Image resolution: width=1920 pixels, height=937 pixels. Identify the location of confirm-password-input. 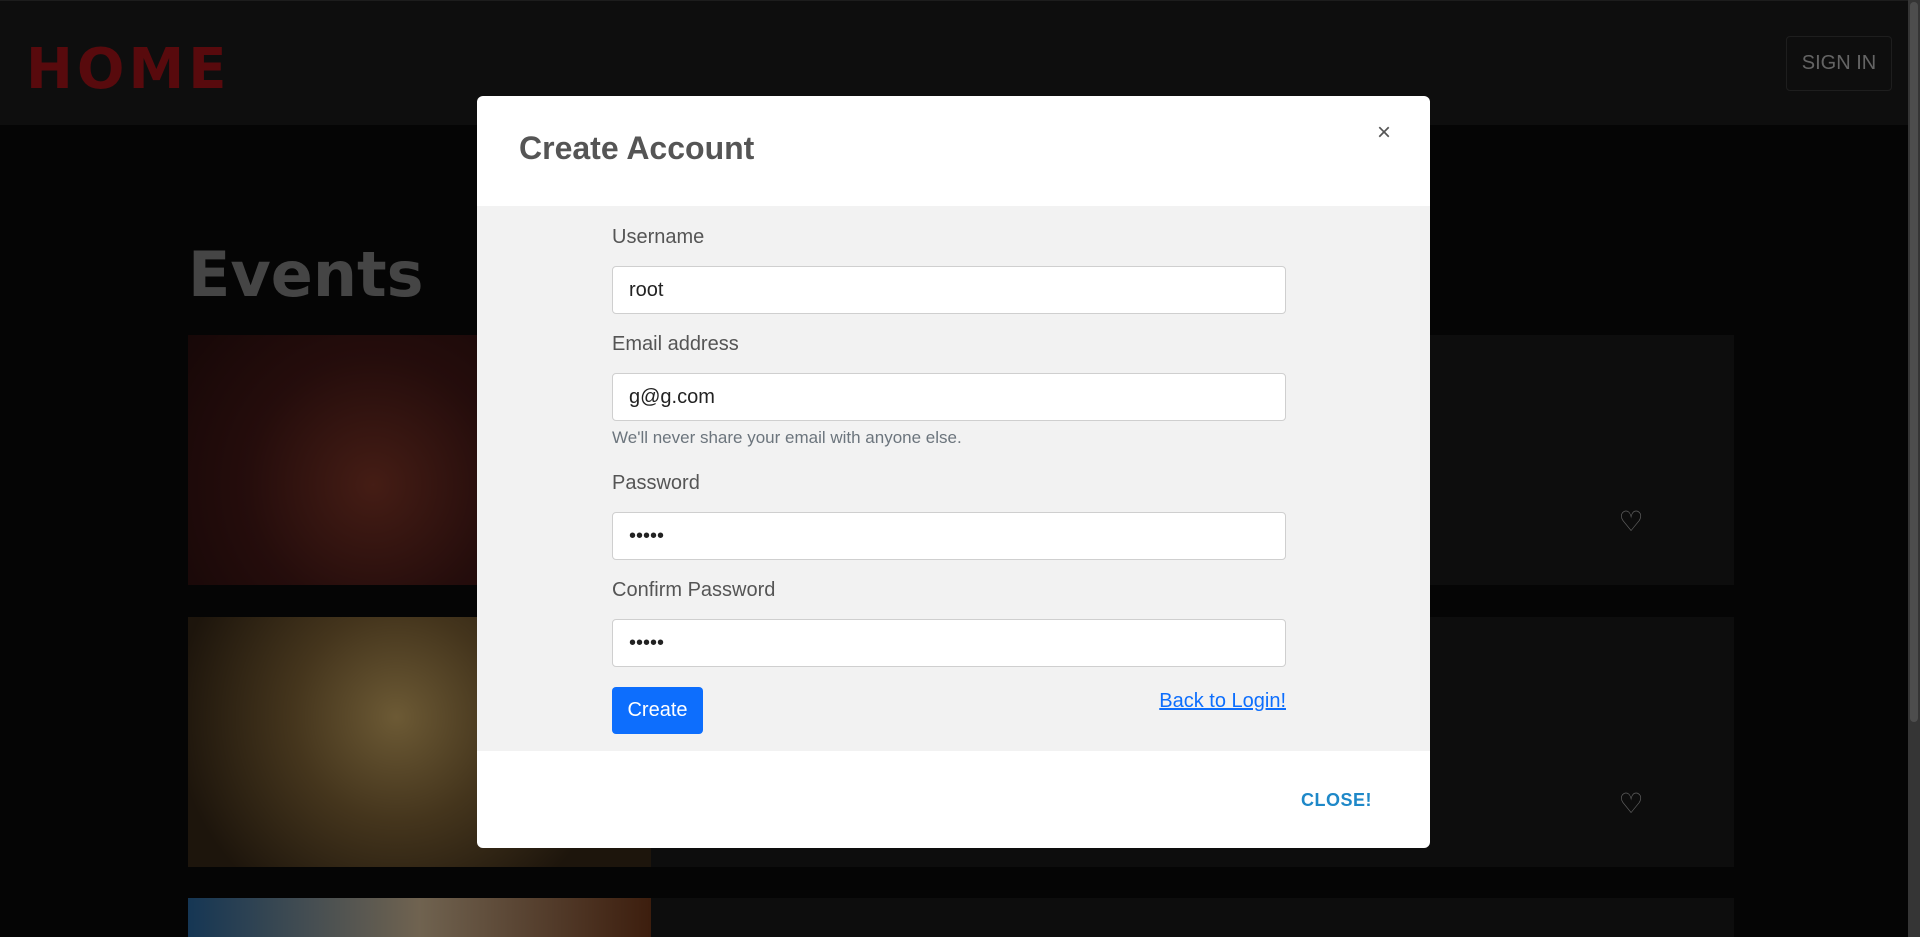
(949, 643).